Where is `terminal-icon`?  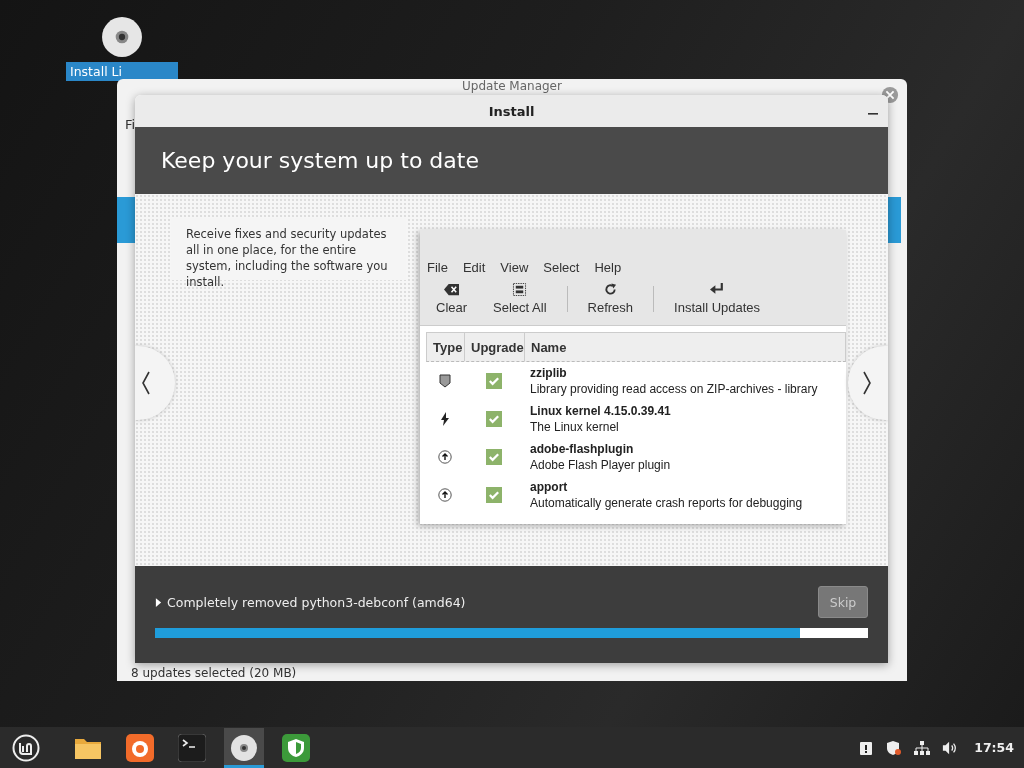
terminal-icon is located at coordinates (192, 747).